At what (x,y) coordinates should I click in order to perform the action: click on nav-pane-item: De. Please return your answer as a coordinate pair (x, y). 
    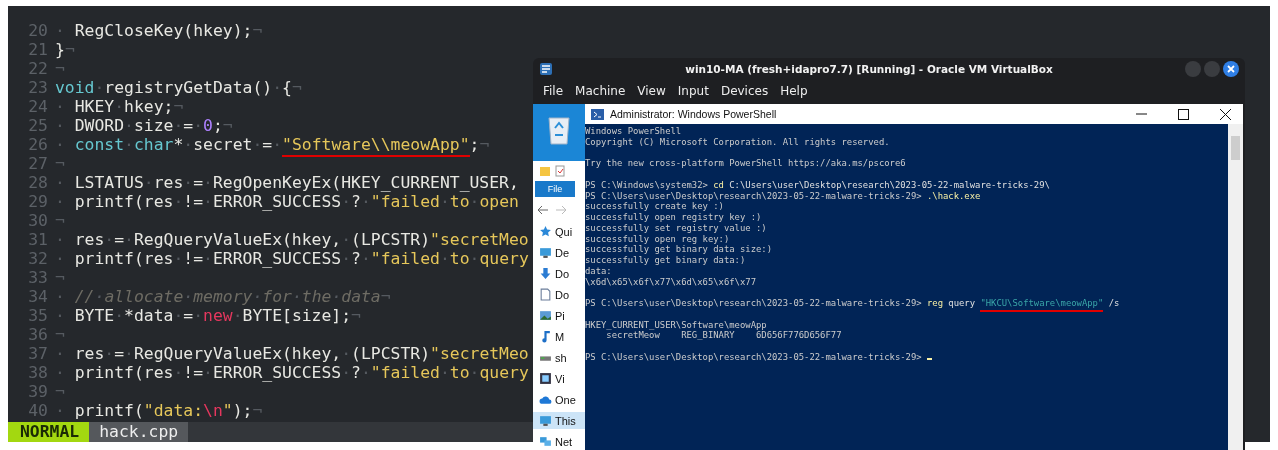
    Looking at the image, I should click on (559, 252).